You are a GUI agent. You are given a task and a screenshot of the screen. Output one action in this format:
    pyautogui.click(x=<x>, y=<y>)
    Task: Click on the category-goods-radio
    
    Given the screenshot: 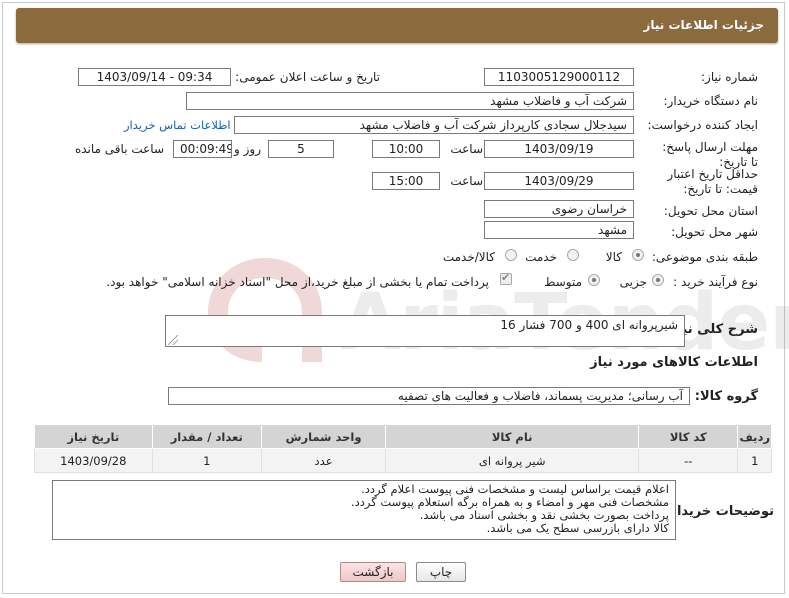 What is the action you would take?
    pyautogui.click(x=638, y=255)
    